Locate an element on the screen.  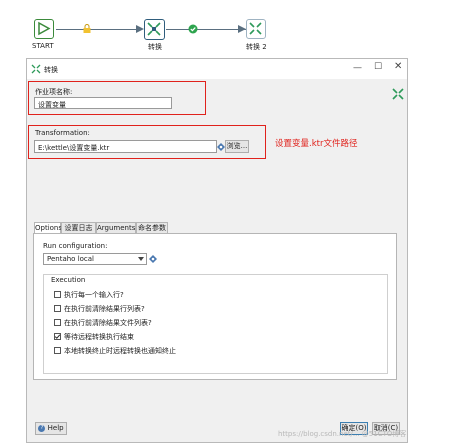
option-label-4: 本地转换终止时远程转换也通知终止 is located at coordinates (120, 351).